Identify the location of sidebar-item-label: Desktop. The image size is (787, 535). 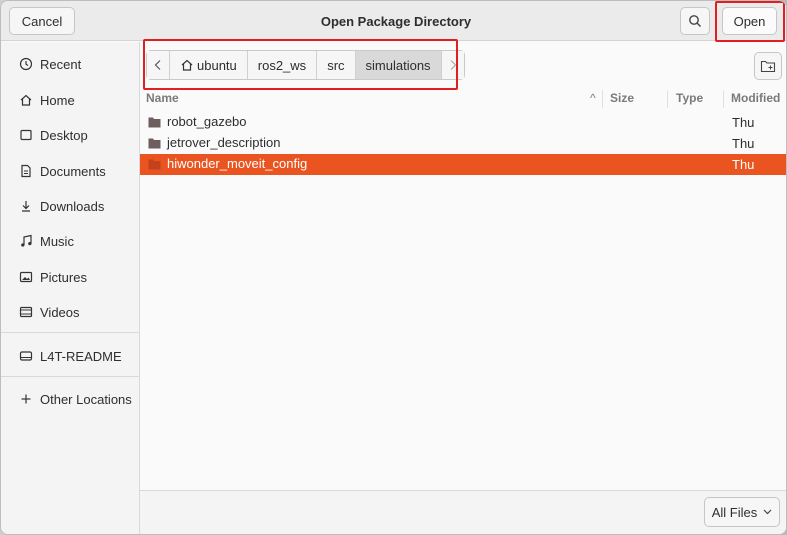
(64, 135).